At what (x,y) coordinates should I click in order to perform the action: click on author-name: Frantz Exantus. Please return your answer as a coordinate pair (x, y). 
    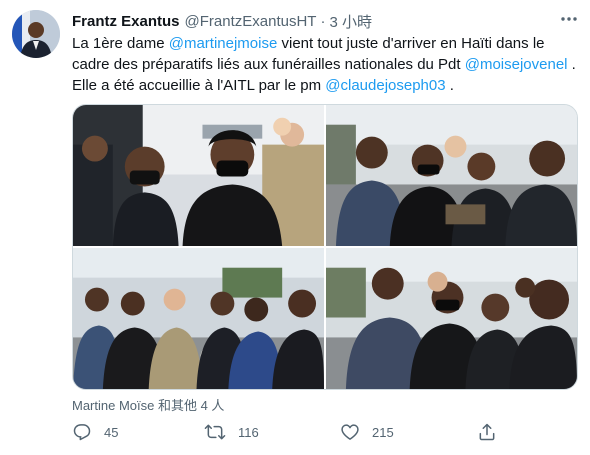
    Looking at the image, I should click on (126, 21).